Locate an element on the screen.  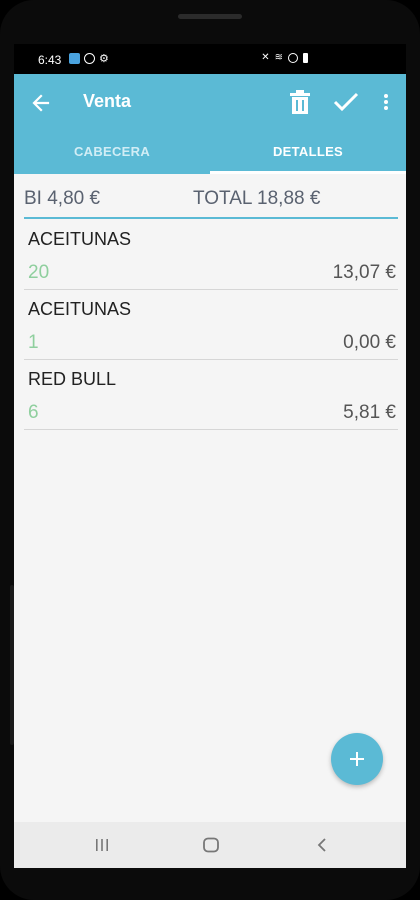
wifi-icon: ≋ is located at coordinates (278, 57).